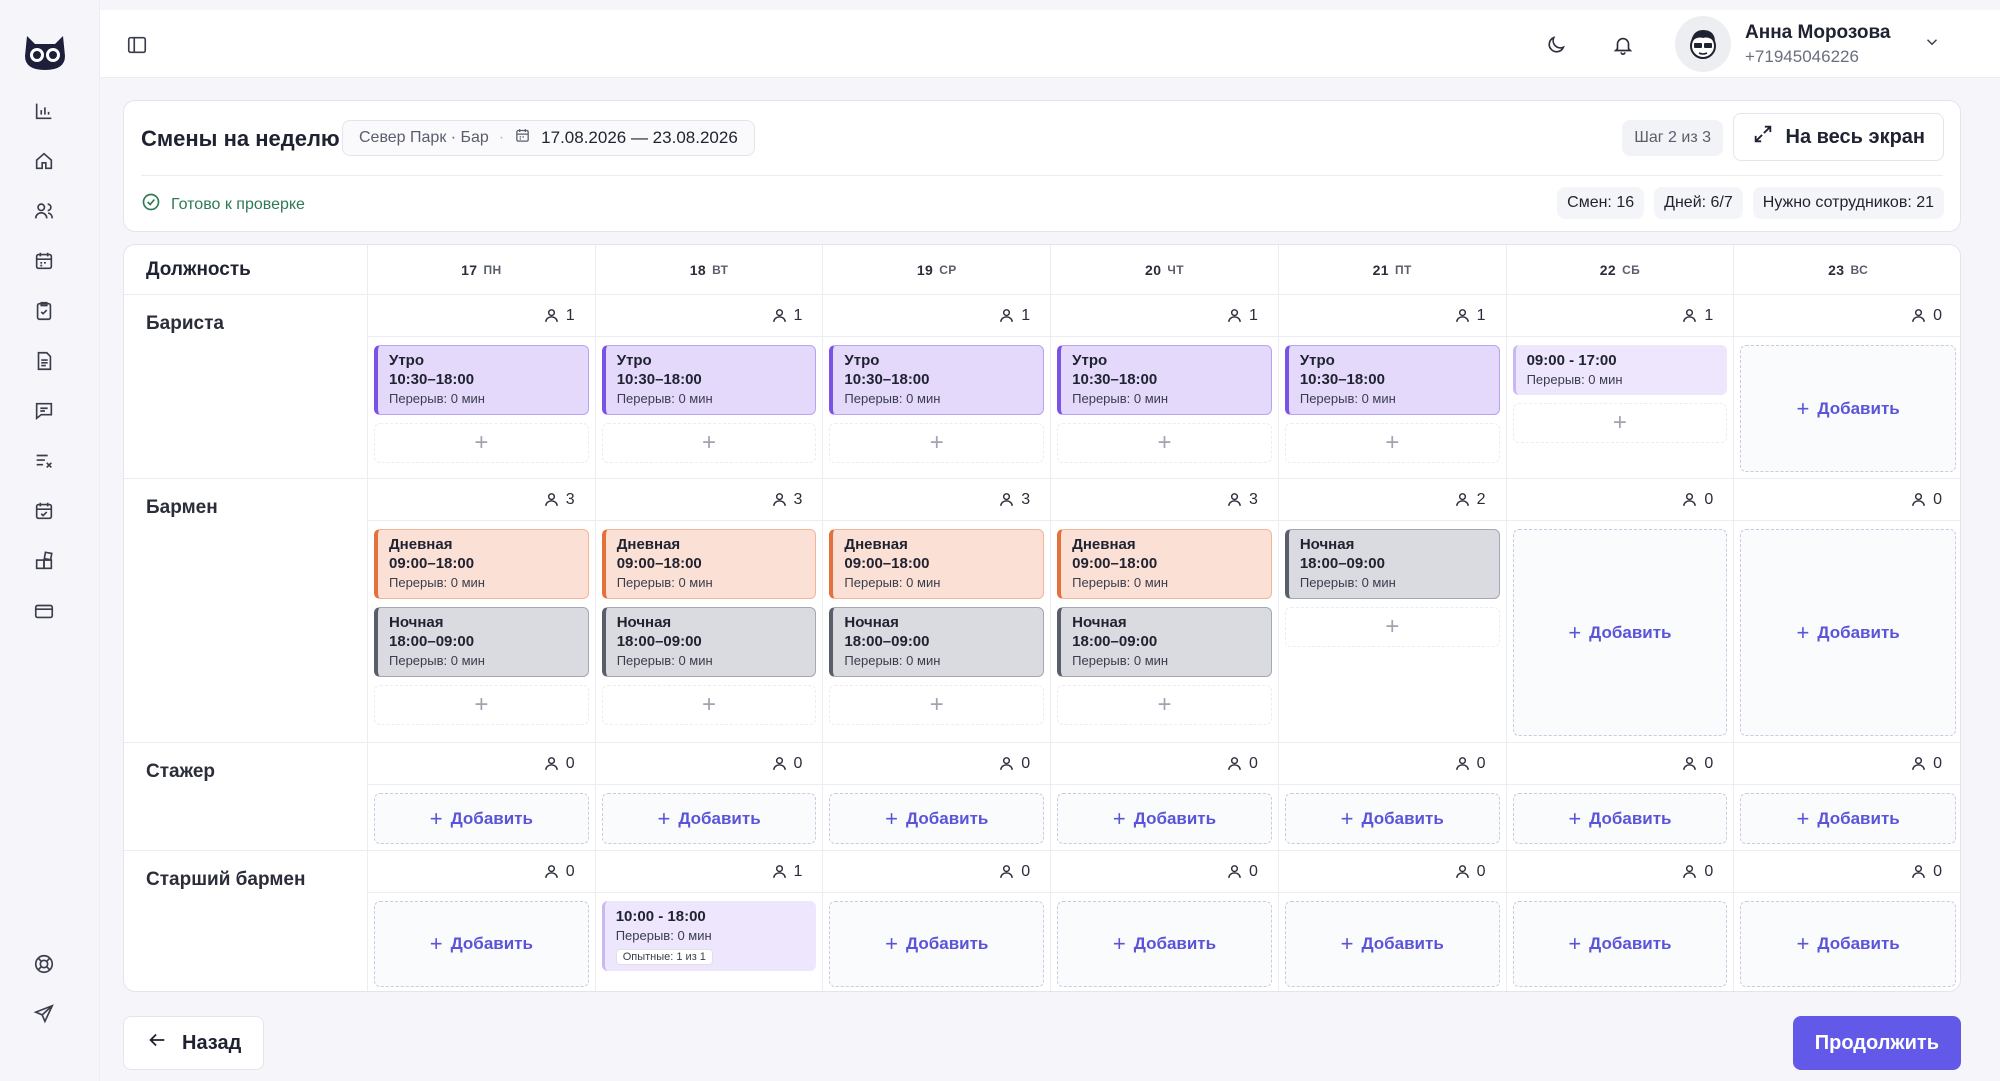 This screenshot has width=2000, height=1081. What do you see at coordinates (1932, 44) in the screenshot?
I see `chevron-down-icon` at bounding box center [1932, 44].